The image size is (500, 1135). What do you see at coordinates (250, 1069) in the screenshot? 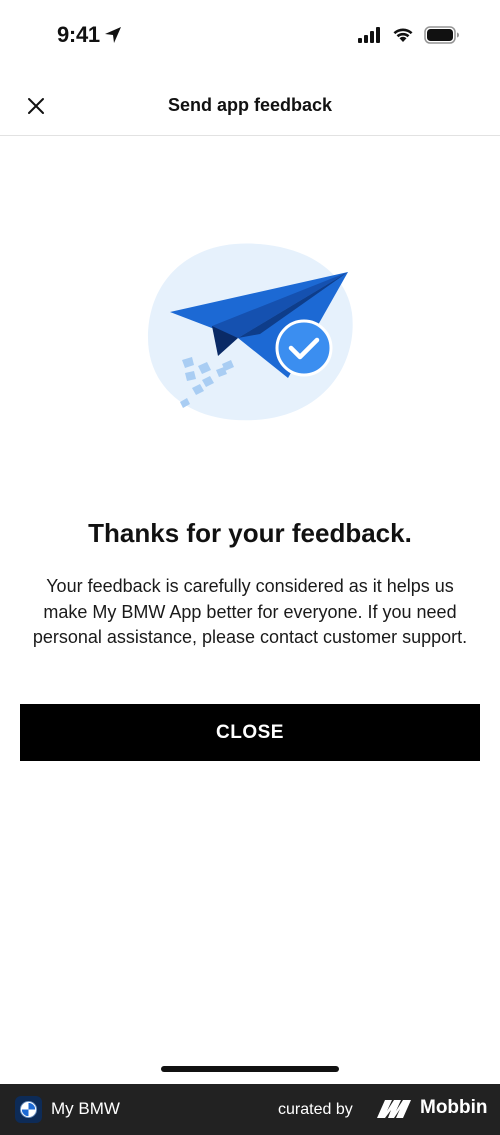
I see `home-indicator` at bounding box center [250, 1069].